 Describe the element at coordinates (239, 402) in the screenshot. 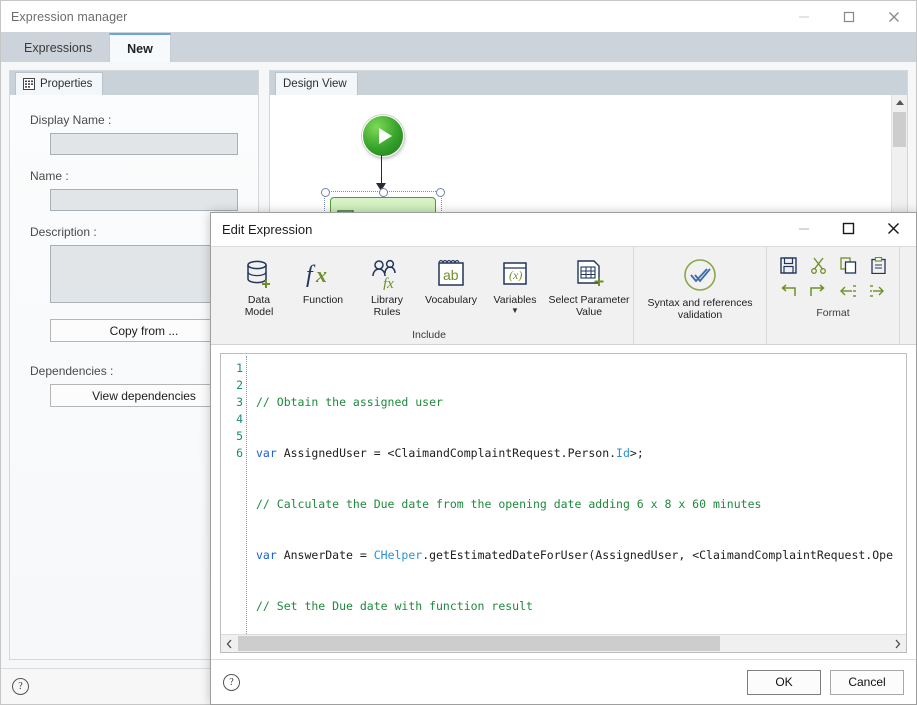

I see `line-number: 3` at that location.